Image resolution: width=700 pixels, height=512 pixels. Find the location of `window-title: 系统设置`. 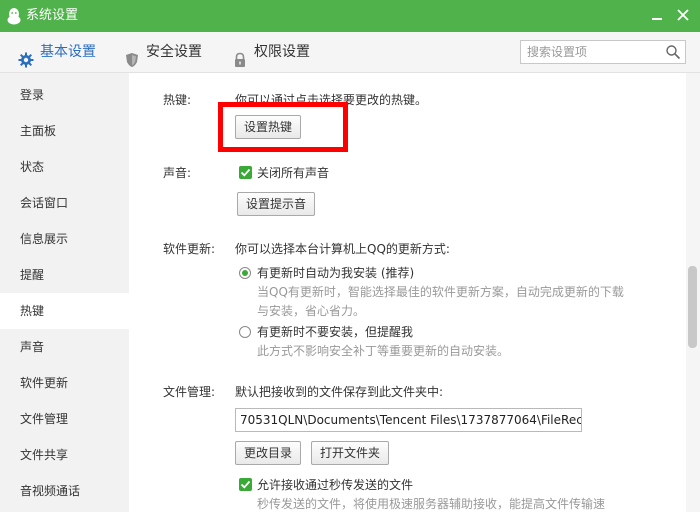

window-title: 系统设置 is located at coordinates (52, 15).